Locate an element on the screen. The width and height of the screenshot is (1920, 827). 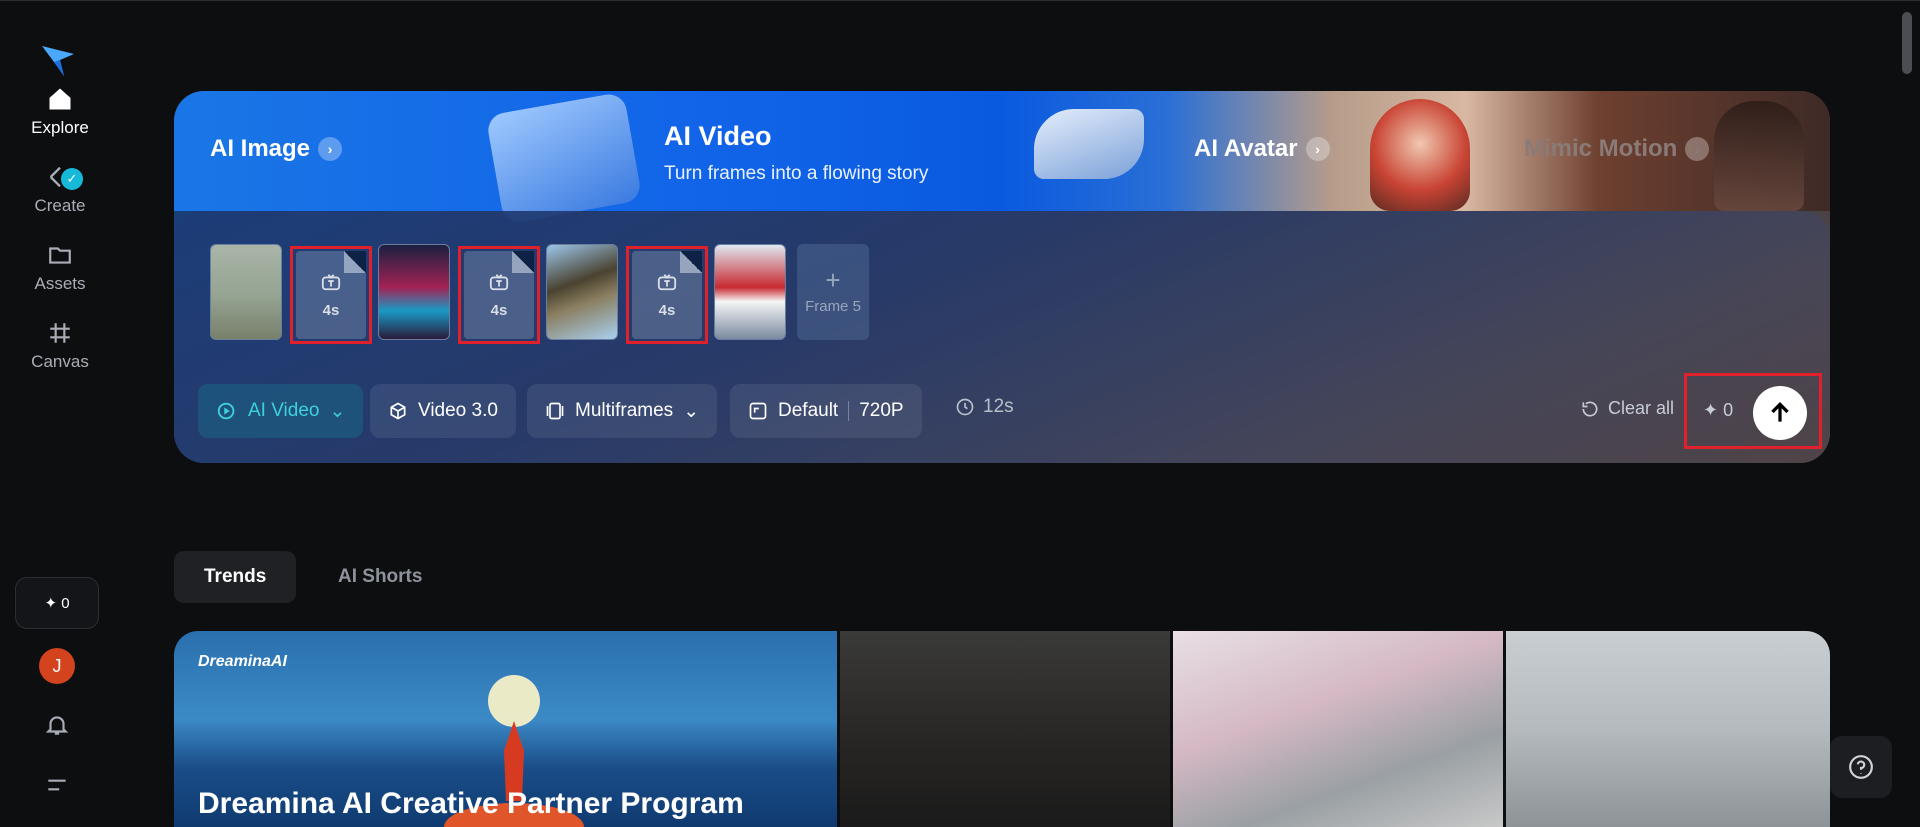
canvas-icon is located at coordinates (60, 333).